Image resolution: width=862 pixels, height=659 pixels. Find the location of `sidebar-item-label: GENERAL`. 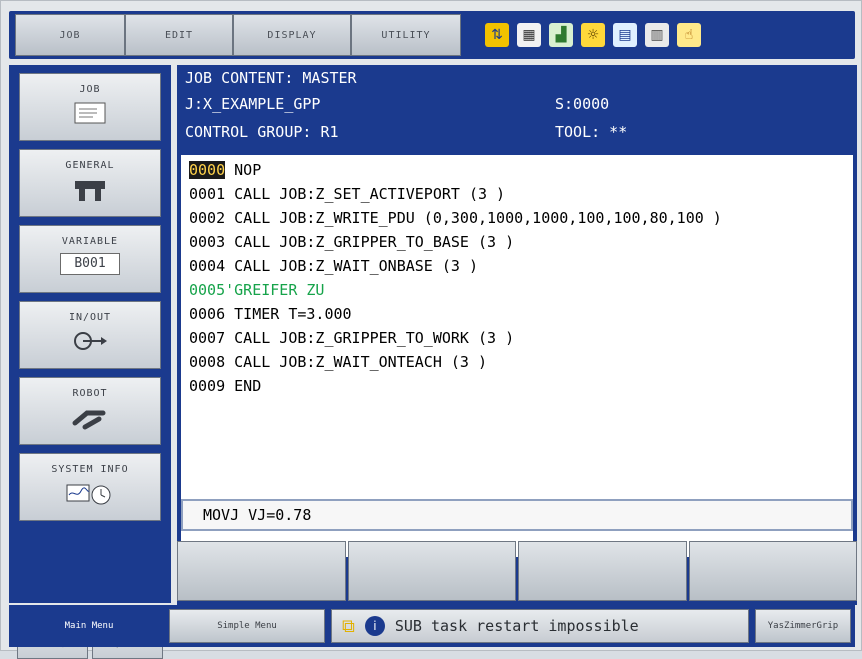

sidebar-item-label: GENERAL is located at coordinates (90, 165).